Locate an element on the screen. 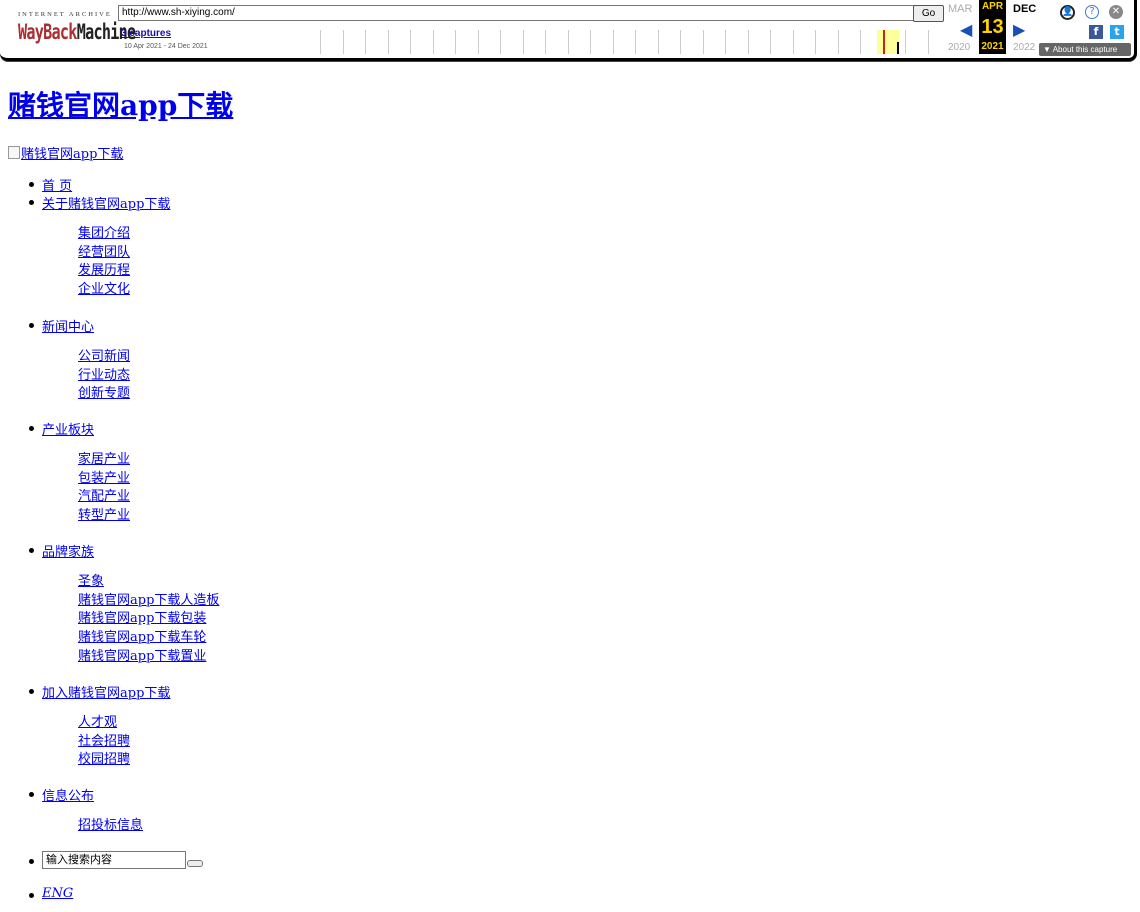 The width and height of the screenshot is (1140, 912). submenu-industry: 家居产业 包装产业 汽配产业 转型产业 is located at coordinates (104, 488).